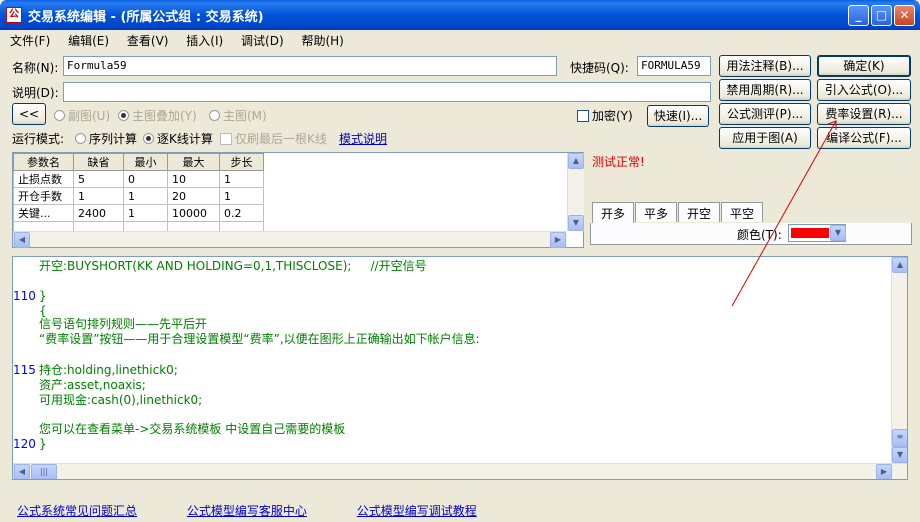 The image size is (920, 522). I want to click on table-cell: 0.2, so click(241, 213).